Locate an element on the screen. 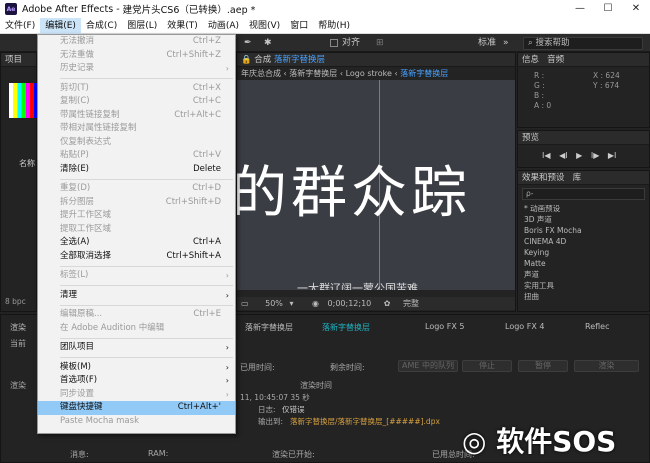  effects-item: Boris FX Mocha is located at coordinates (583, 230).